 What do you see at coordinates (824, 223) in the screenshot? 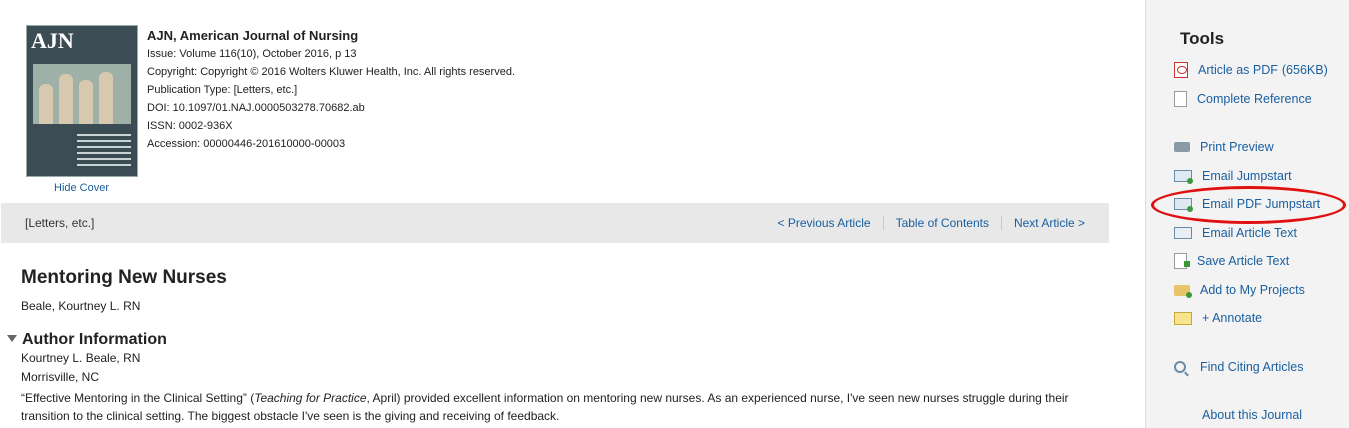
I see `previous-article-link: < Previous Article` at bounding box center [824, 223].